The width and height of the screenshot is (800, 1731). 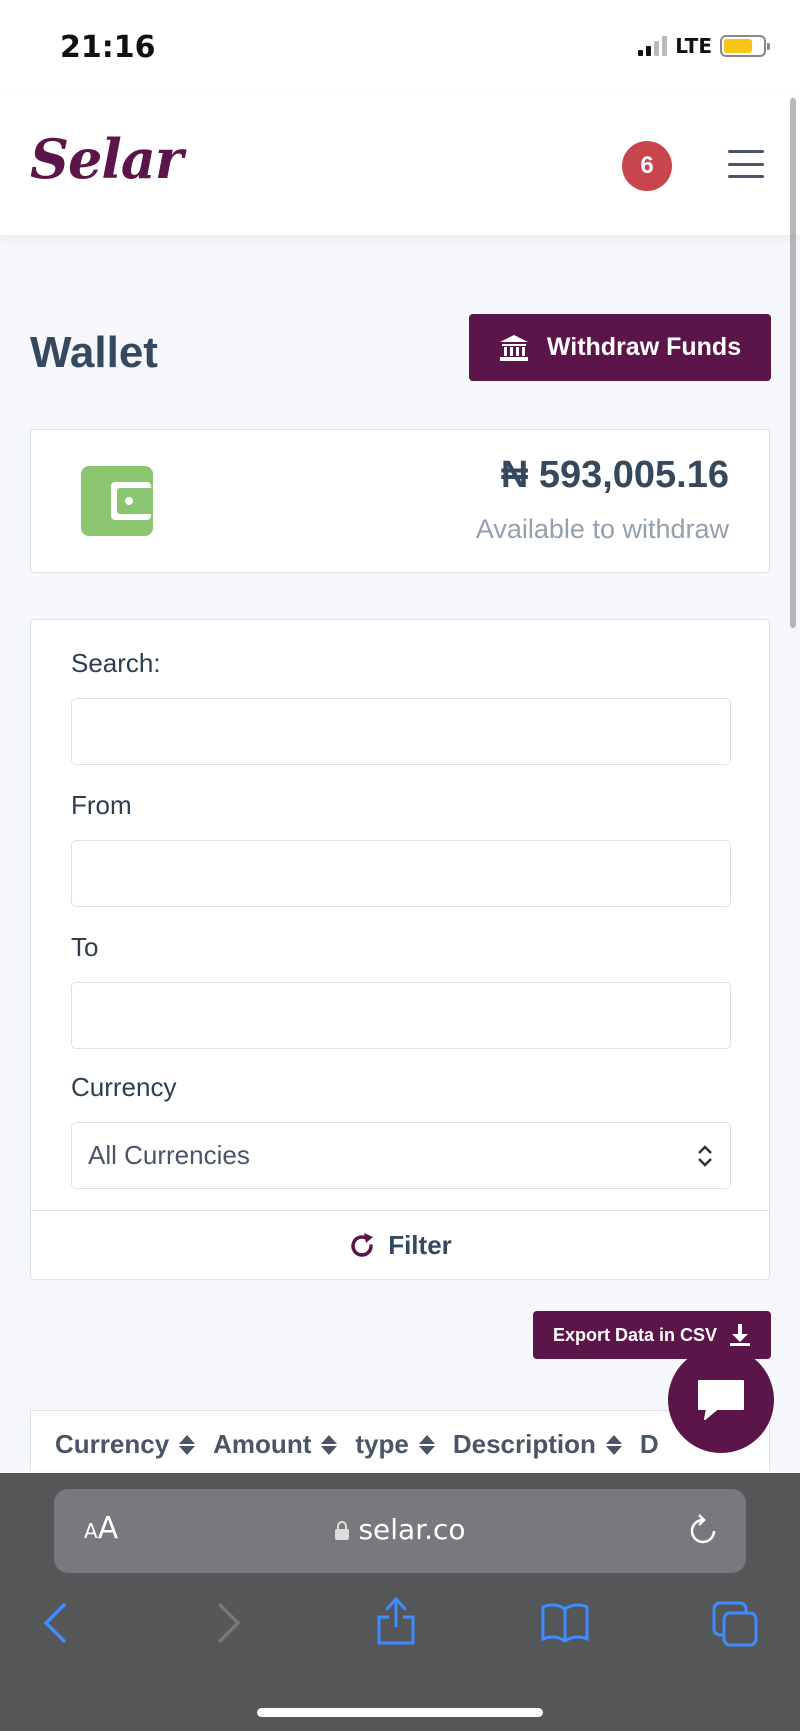 I want to click on download-icon, so click(x=740, y=1335).